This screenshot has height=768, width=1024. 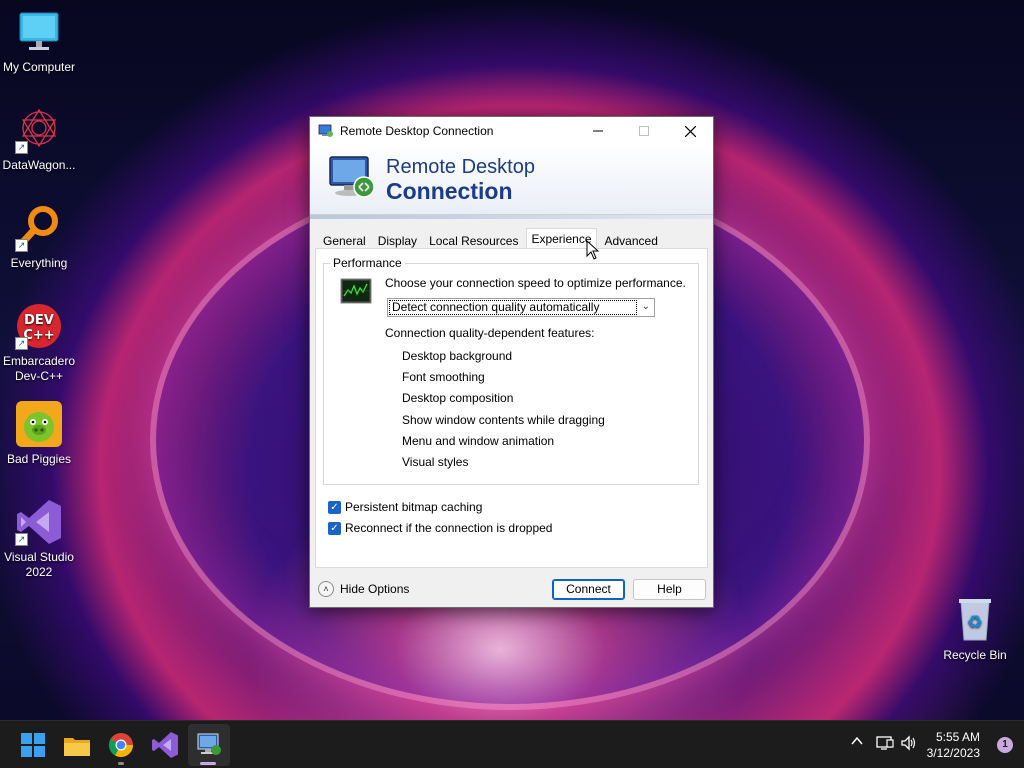 What do you see at coordinates (121, 745) in the screenshot?
I see `chrome-icon` at bounding box center [121, 745].